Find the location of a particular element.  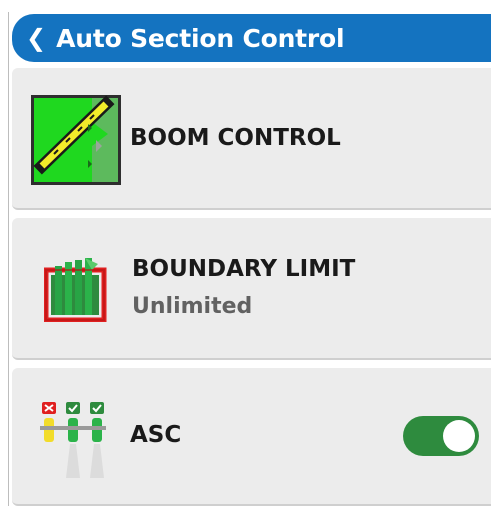

header-back-button: ❮ Auto Section Control is located at coordinates (251, 38).